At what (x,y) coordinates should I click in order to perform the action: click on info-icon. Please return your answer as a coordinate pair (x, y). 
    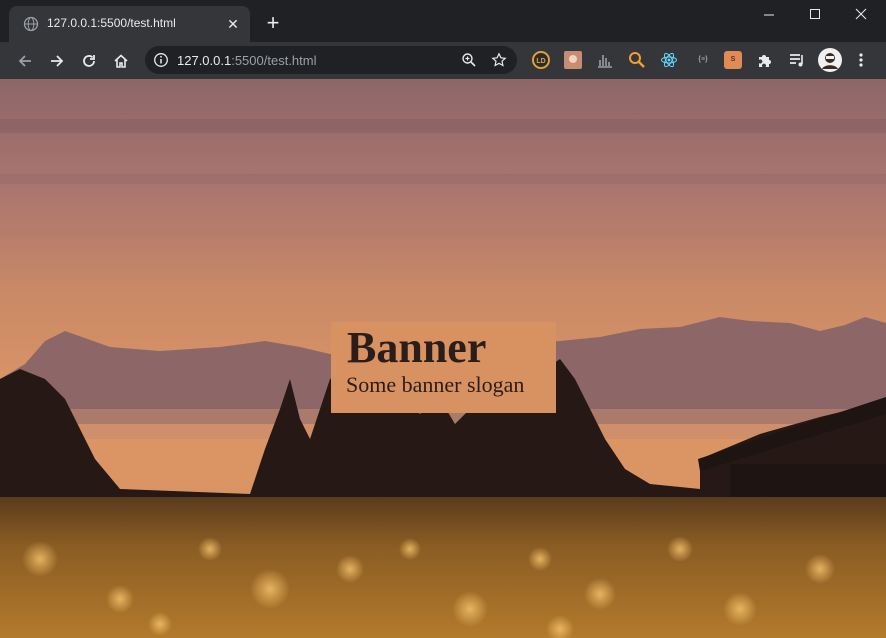
    Looking at the image, I should click on (161, 60).